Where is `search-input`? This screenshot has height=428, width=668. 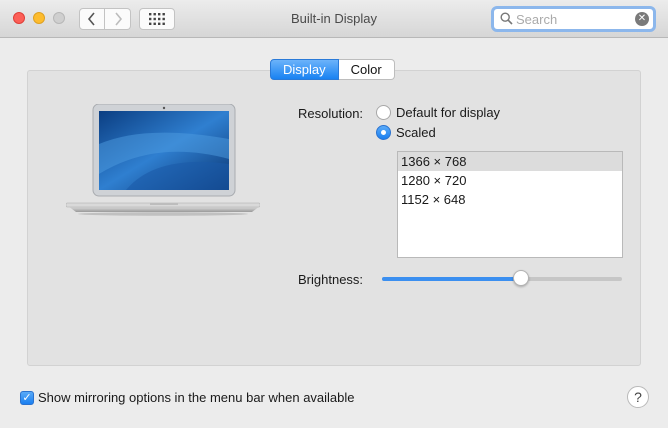 search-input is located at coordinates (572, 19).